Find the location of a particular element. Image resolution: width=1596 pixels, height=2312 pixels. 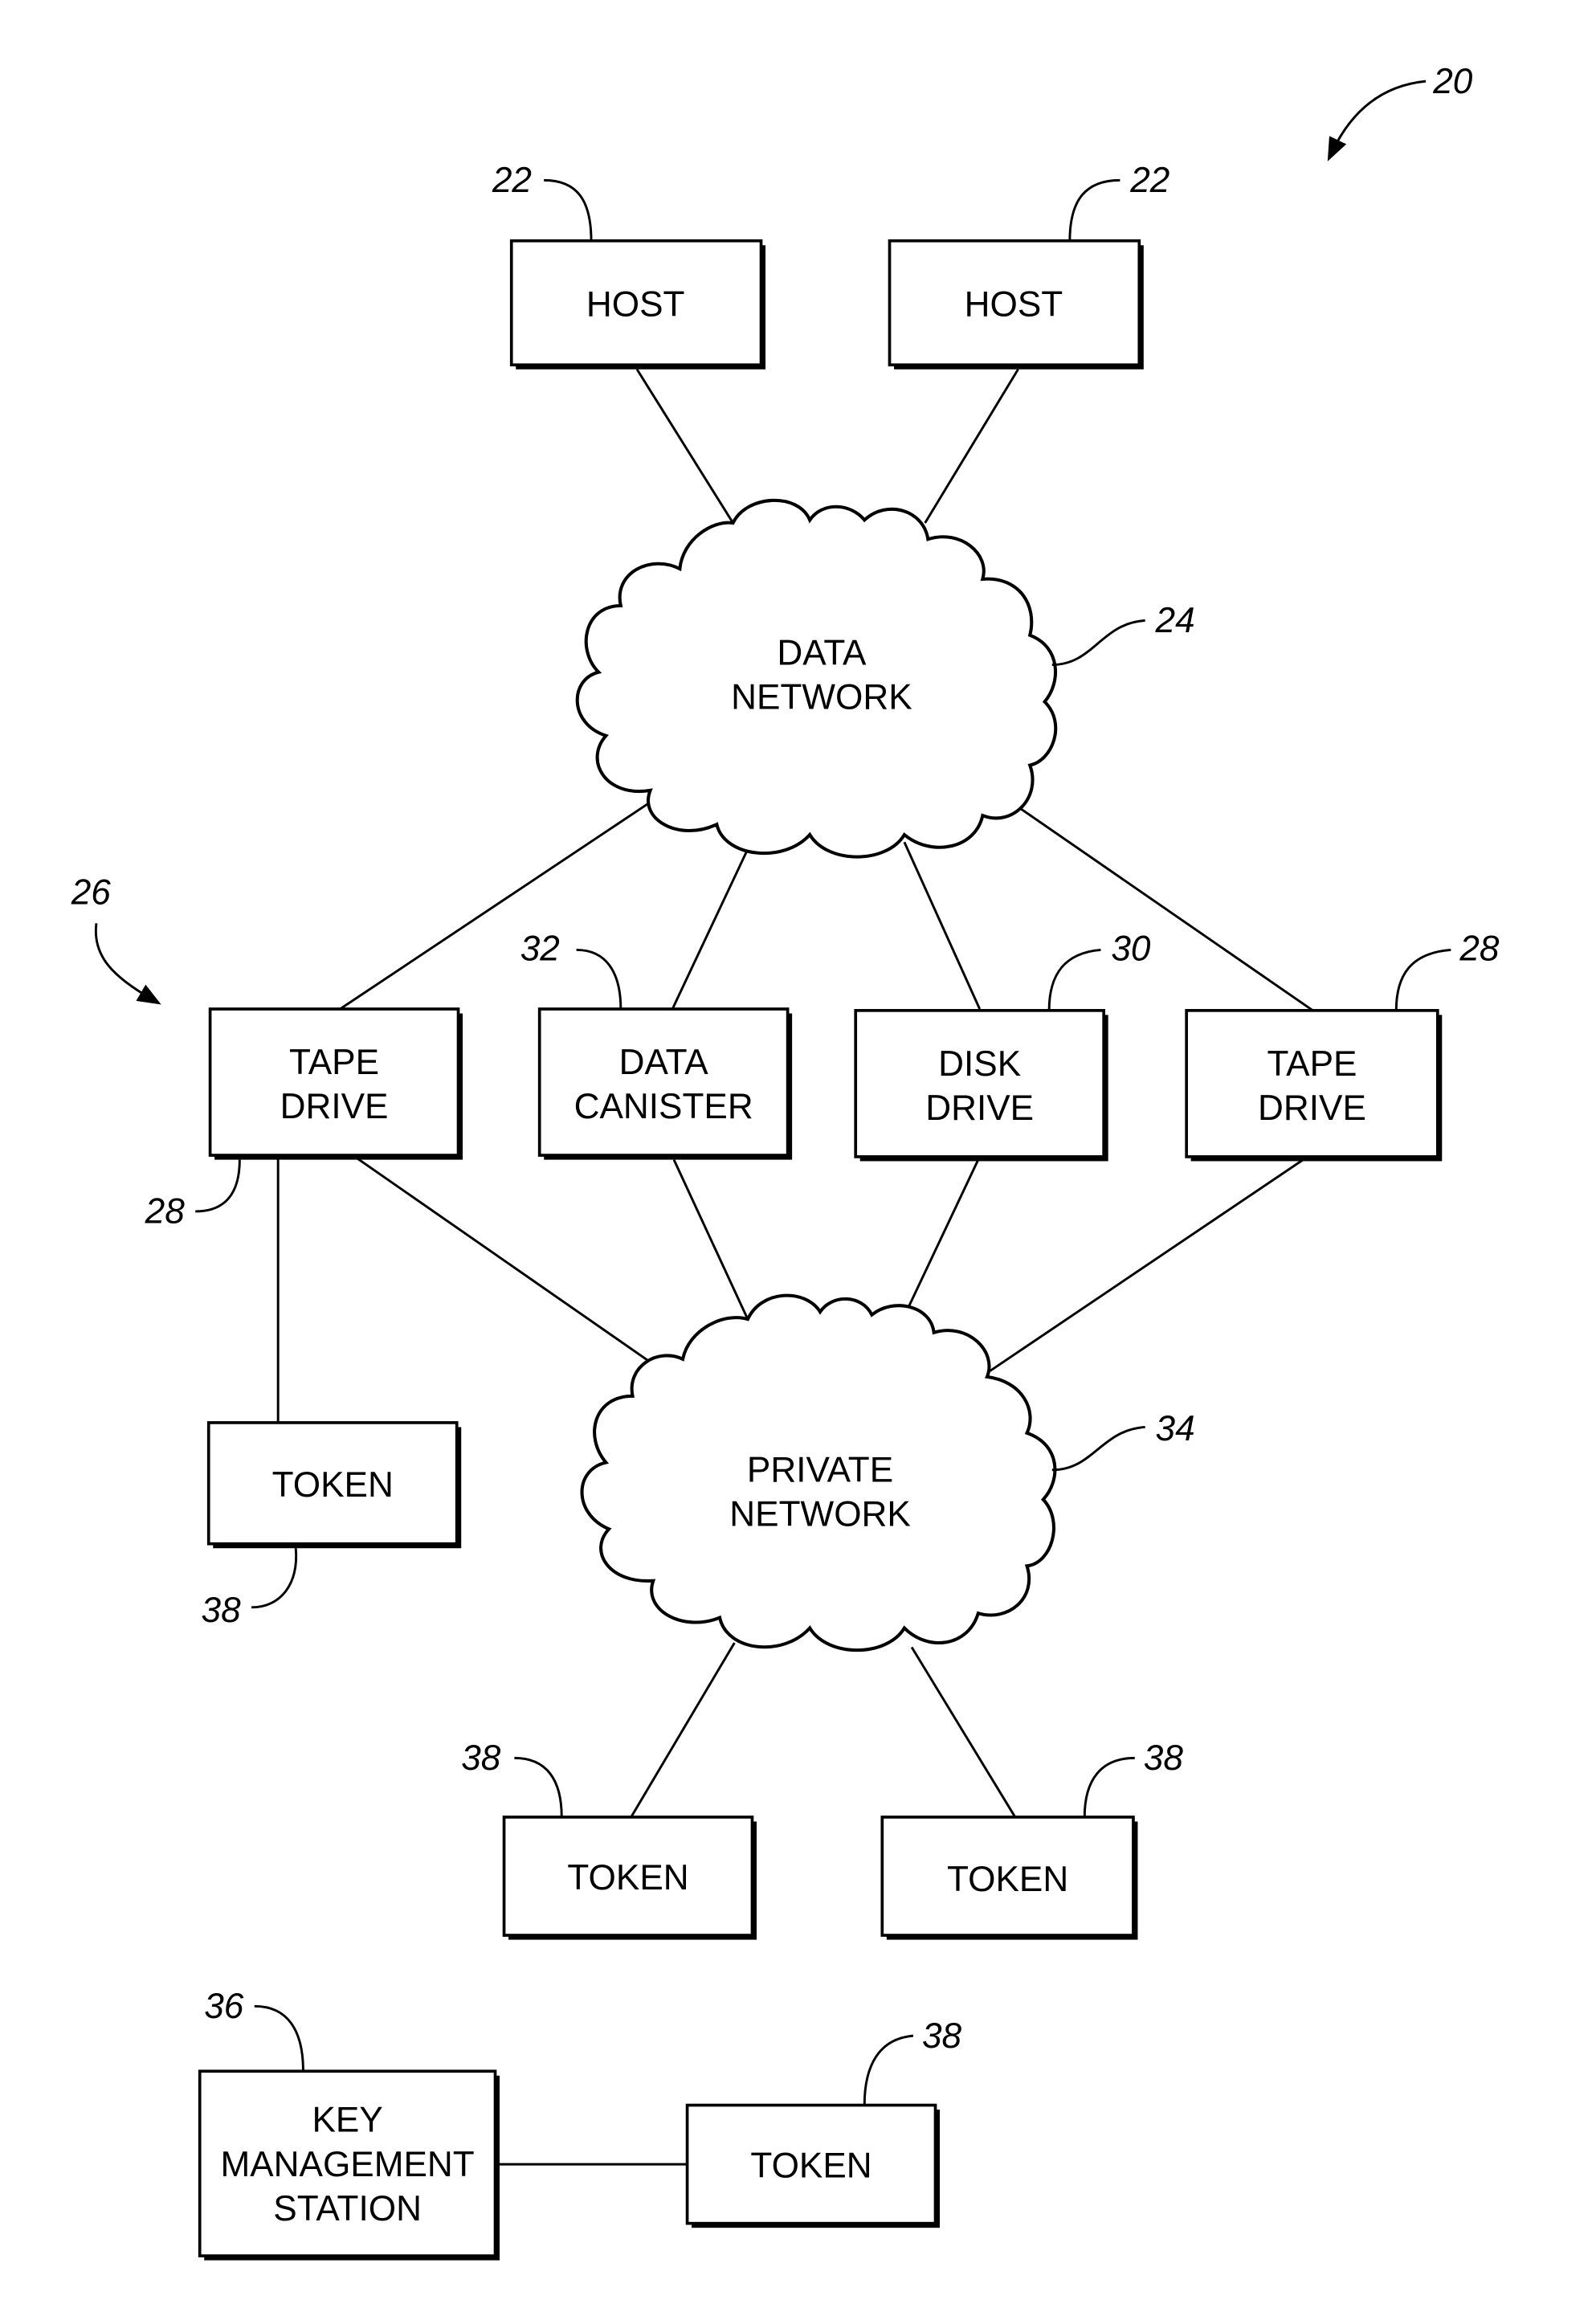

disk-drive-label-line2: DRIVE is located at coordinates (979, 1108).